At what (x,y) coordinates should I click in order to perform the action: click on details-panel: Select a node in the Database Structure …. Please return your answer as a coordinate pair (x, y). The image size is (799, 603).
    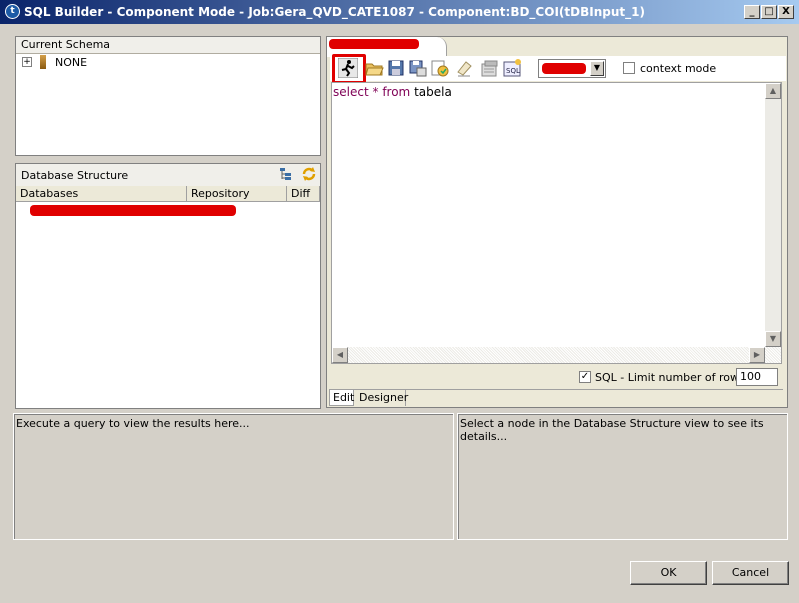
    Looking at the image, I should click on (622, 476).